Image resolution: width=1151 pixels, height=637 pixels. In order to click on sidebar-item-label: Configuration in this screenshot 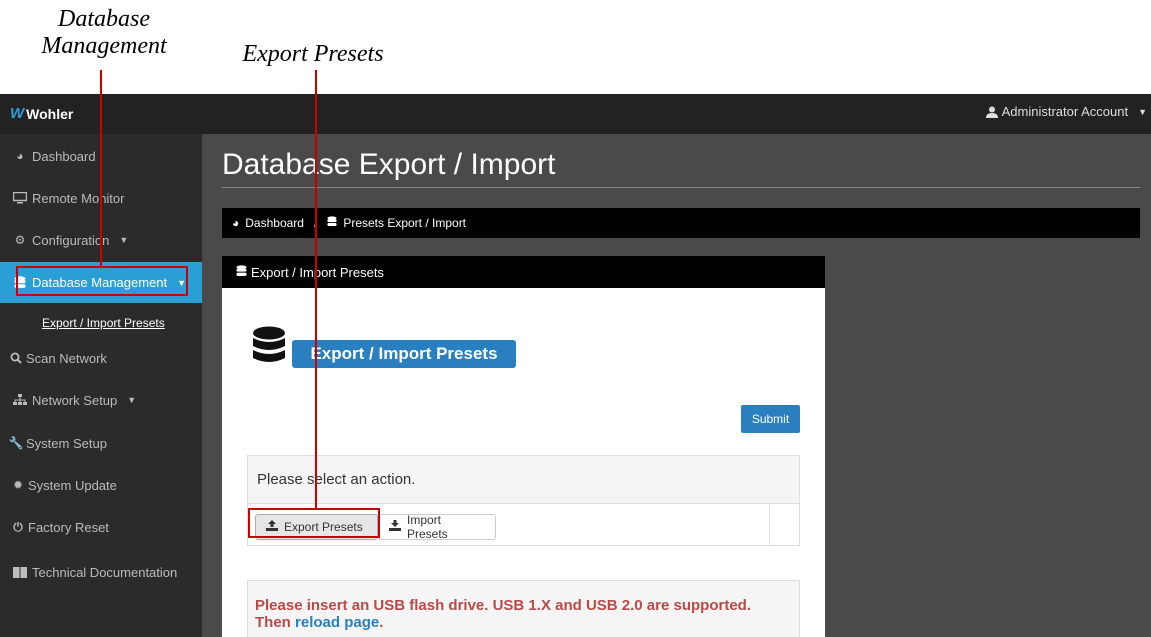, I will do `click(71, 240)`.